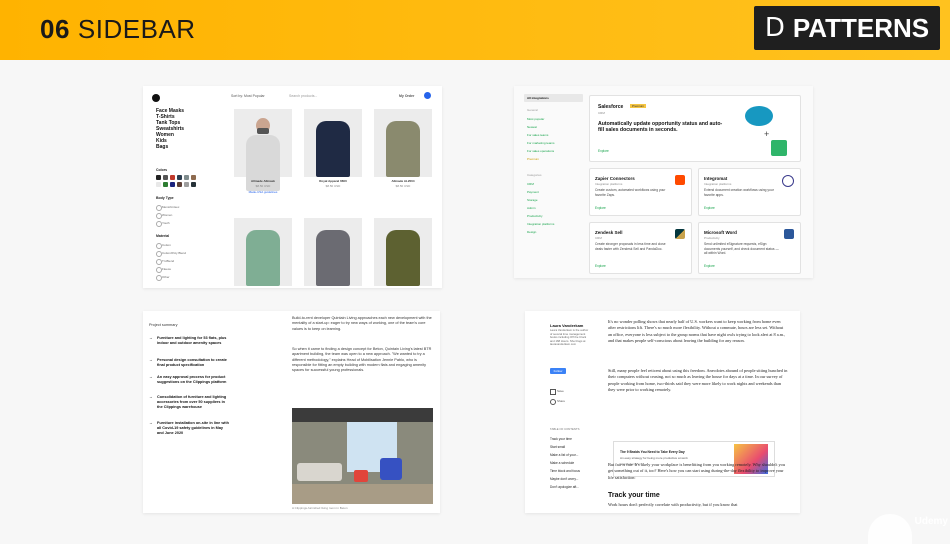 The width and height of the screenshot is (950, 544). What do you see at coordinates (535, 216) in the screenshot?
I see `sidebar-link: Productivity` at bounding box center [535, 216].